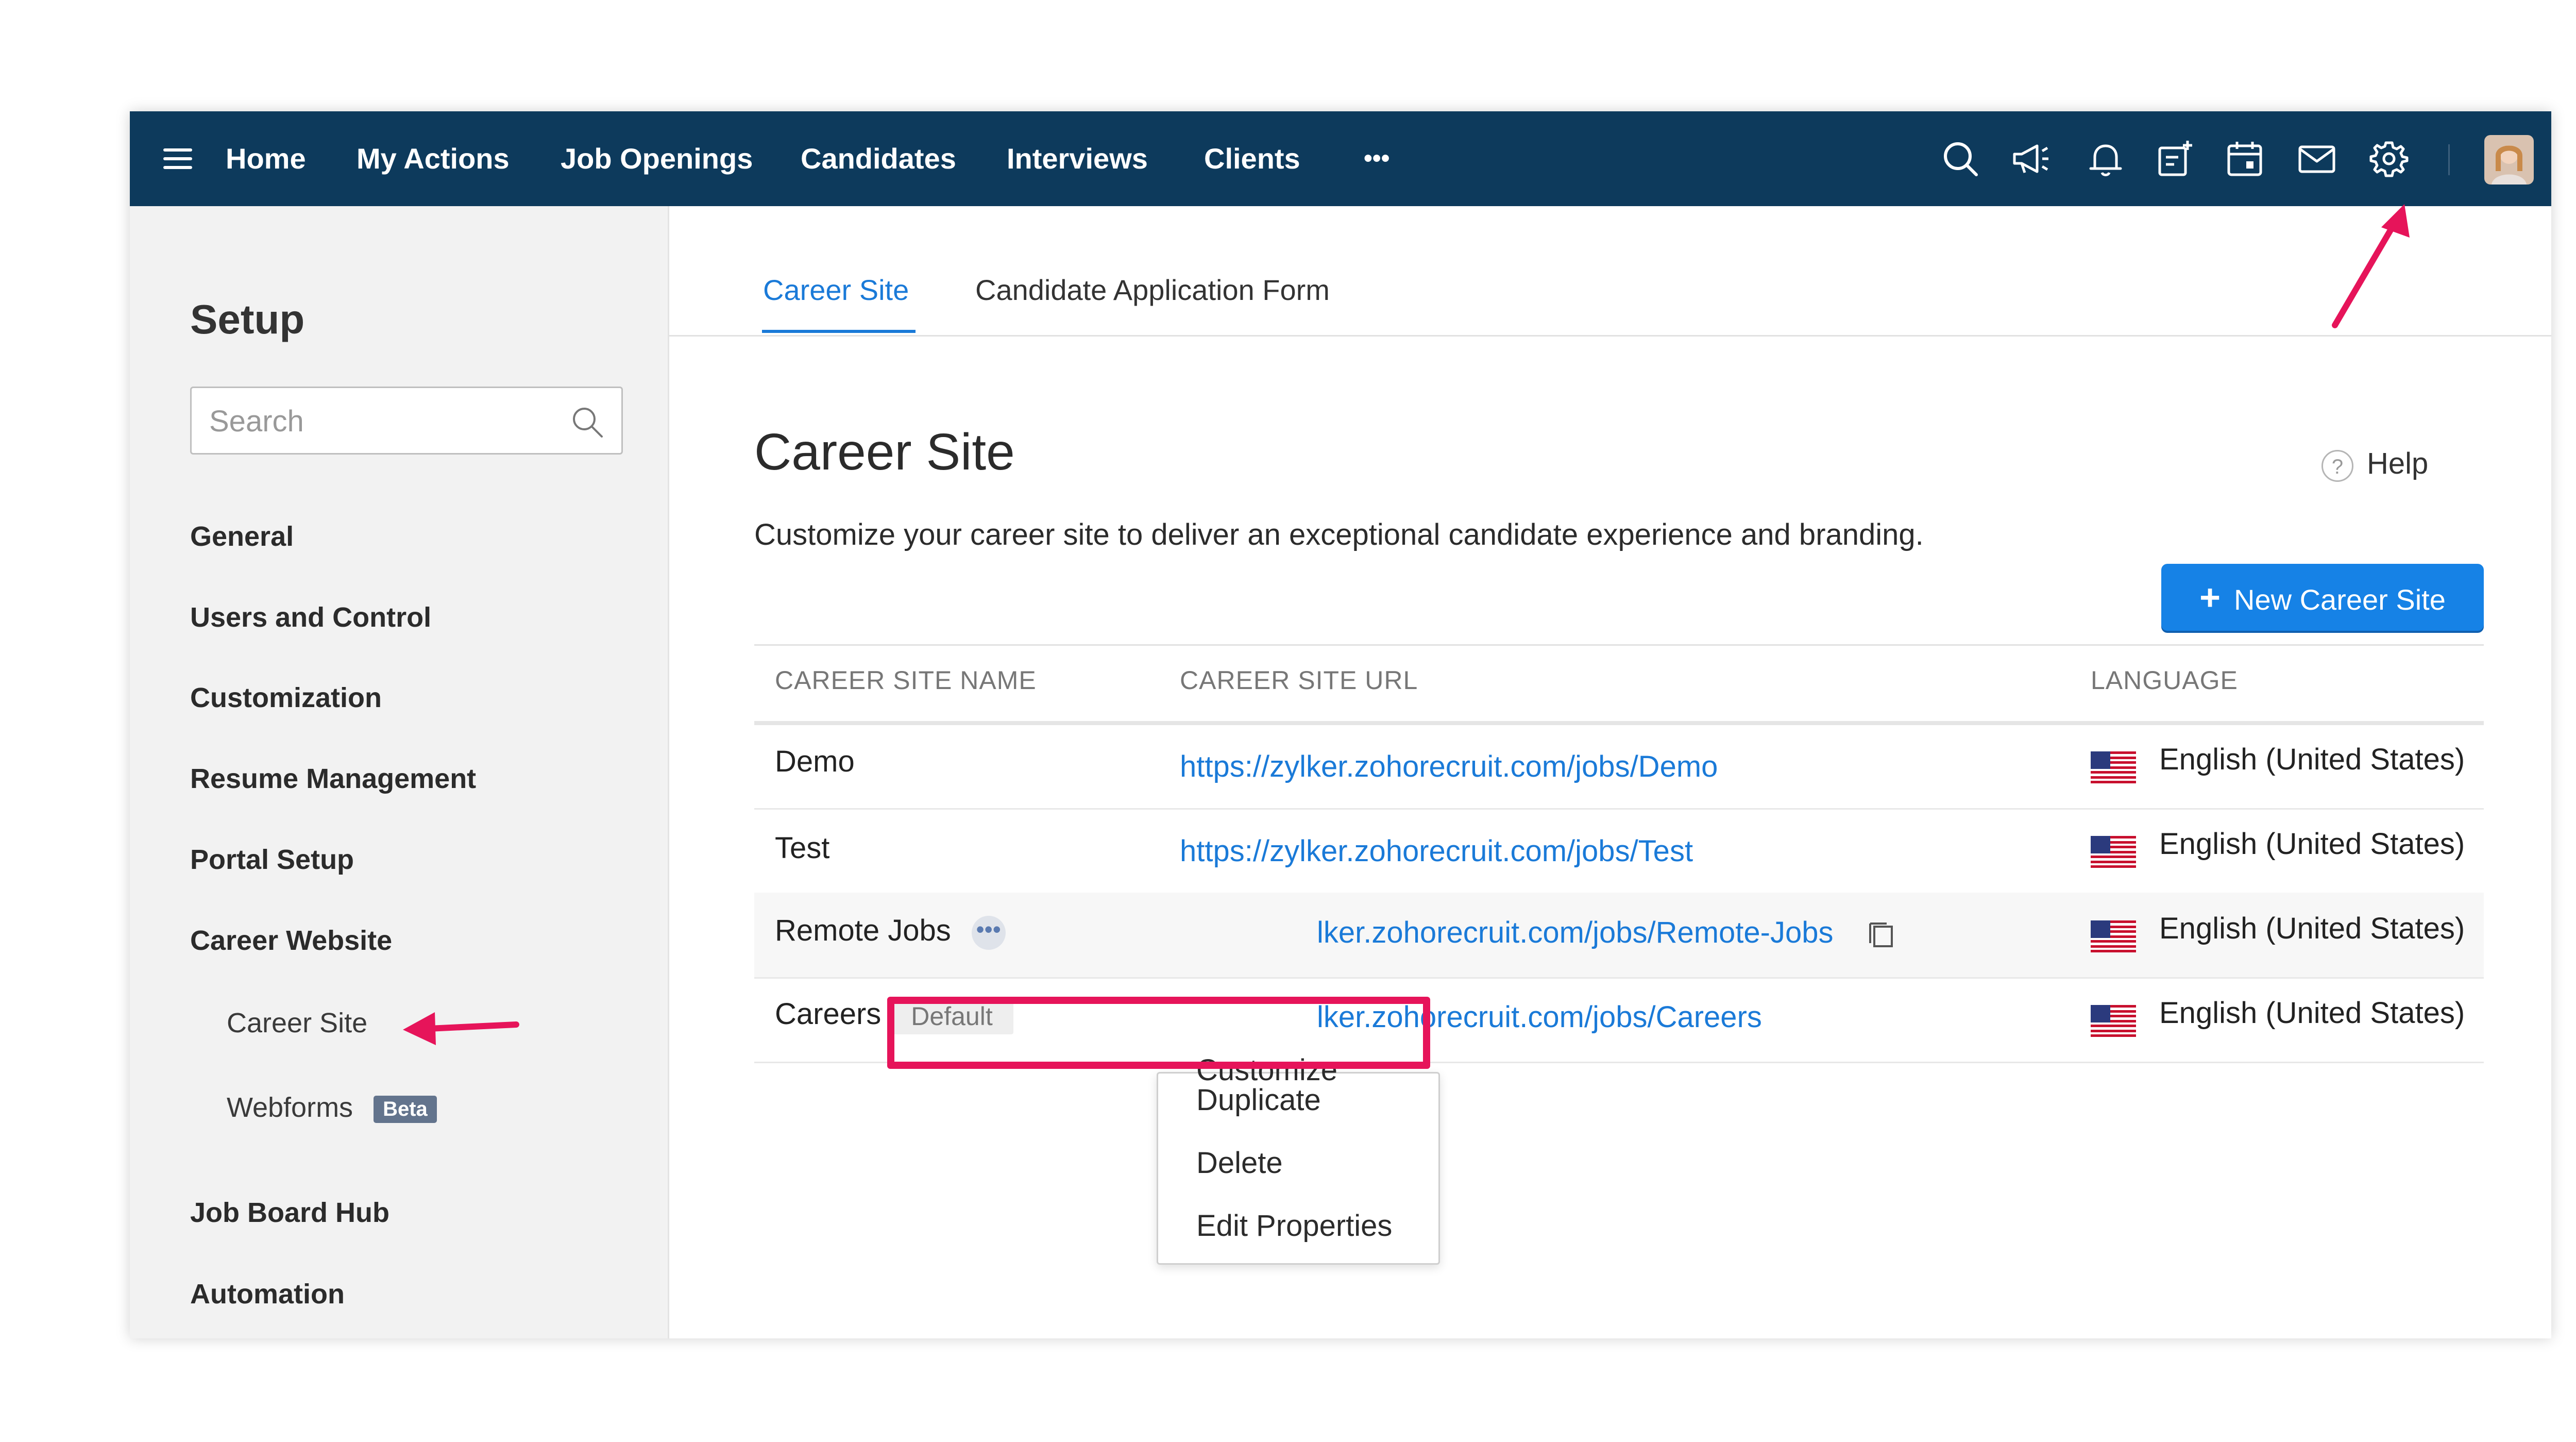  I want to click on nav-more-button: •••, so click(1376, 158).